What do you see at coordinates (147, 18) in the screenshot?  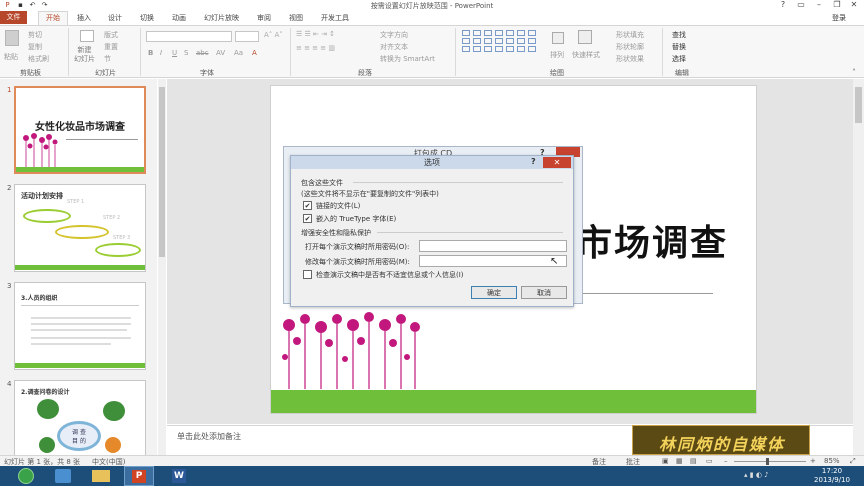 I see `tab-transitions: 切换` at bounding box center [147, 18].